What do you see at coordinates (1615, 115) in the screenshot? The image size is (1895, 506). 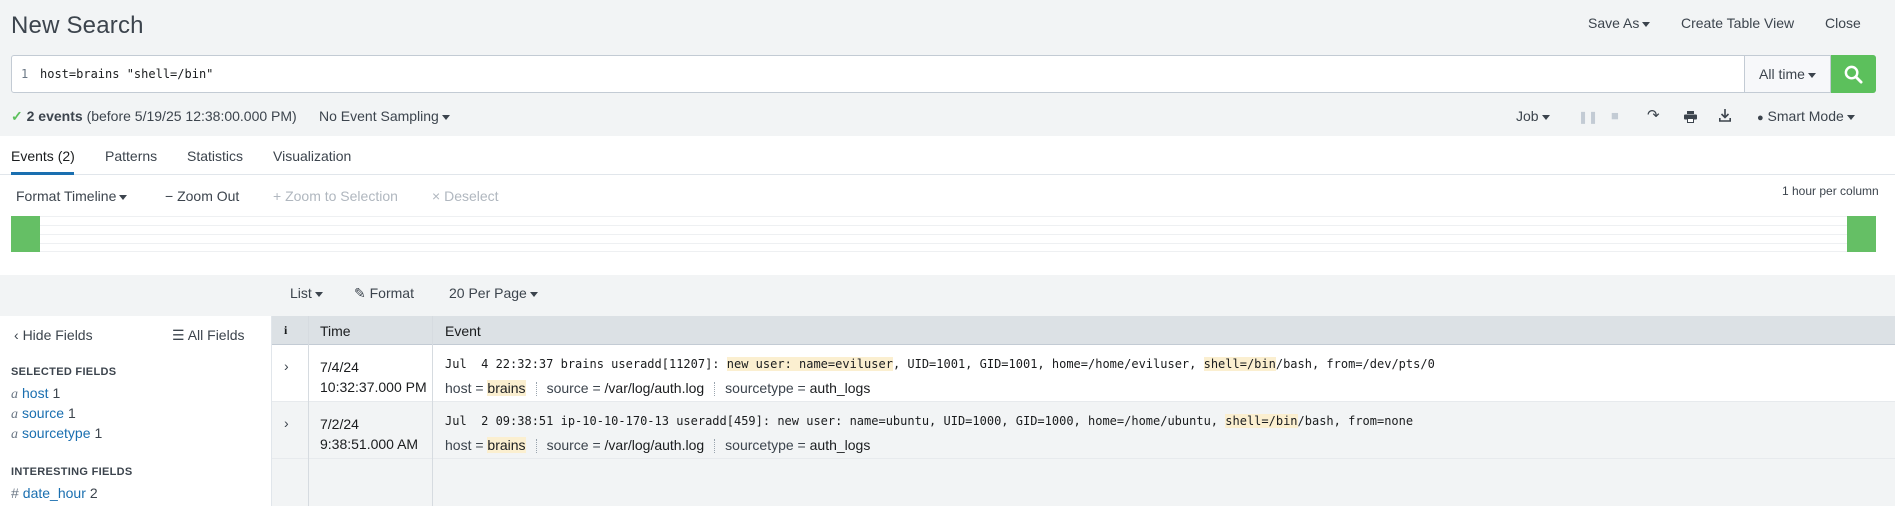 I see `stop-icon: ■` at bounding box center [1615, 115].